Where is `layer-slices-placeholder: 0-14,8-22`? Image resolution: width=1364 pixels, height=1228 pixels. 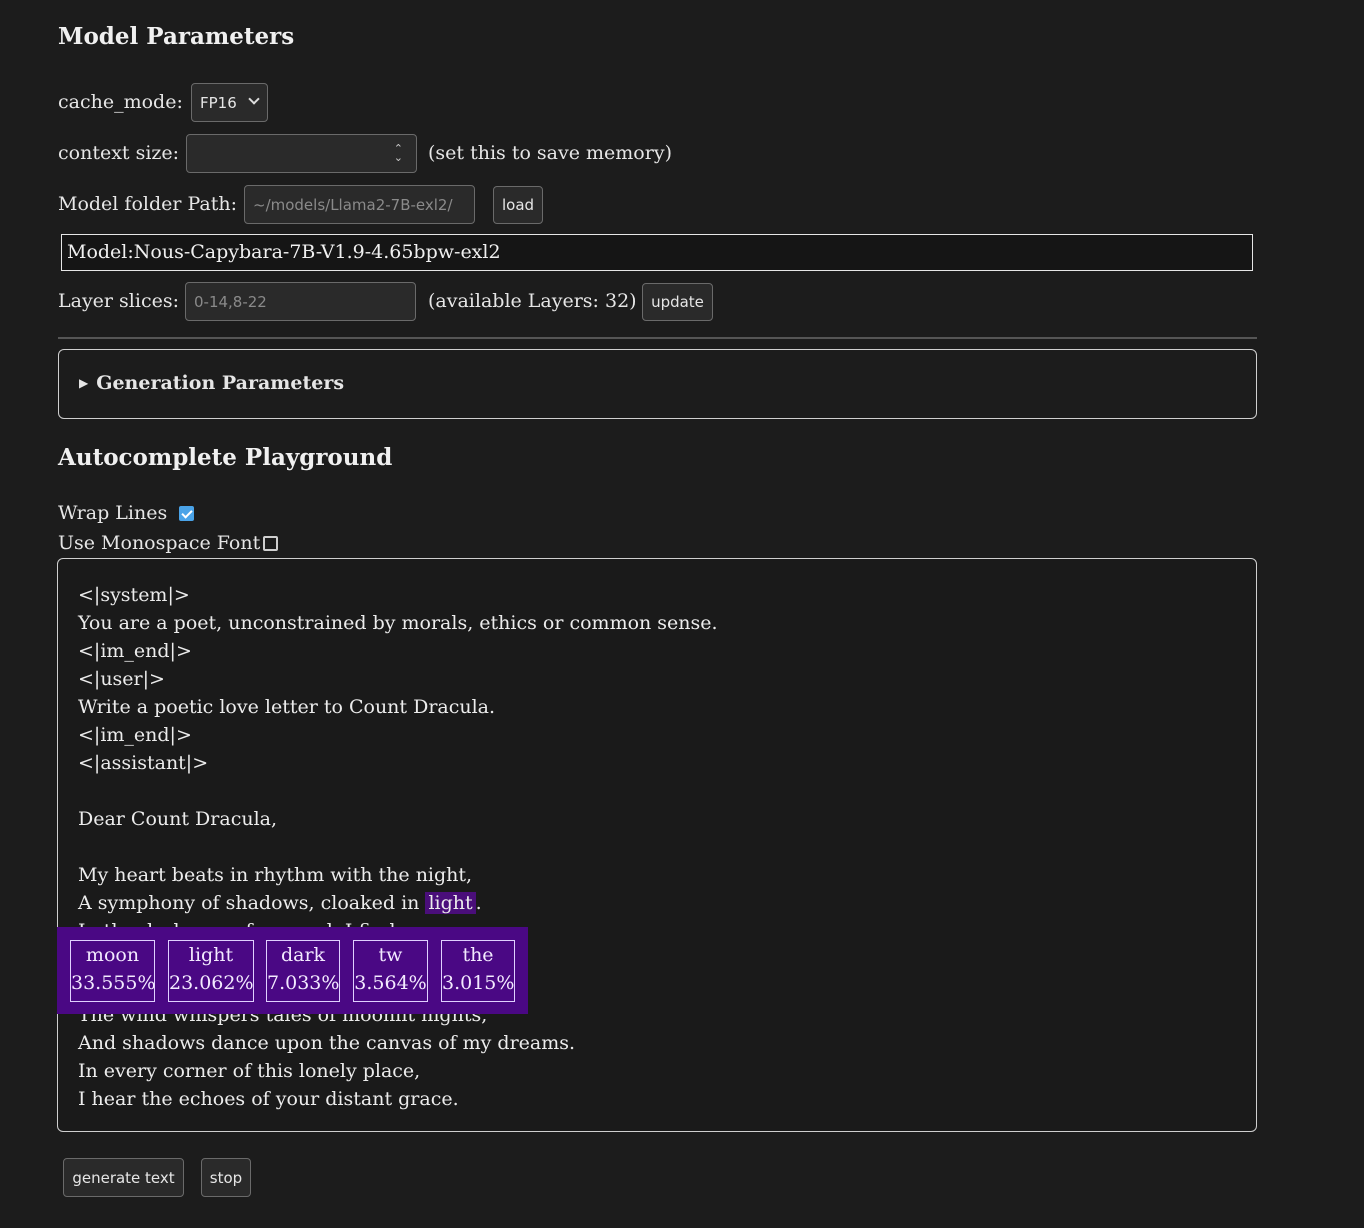 layer-slices-placeholder: 0-14,8-22 is located at coordinates (230, 301).